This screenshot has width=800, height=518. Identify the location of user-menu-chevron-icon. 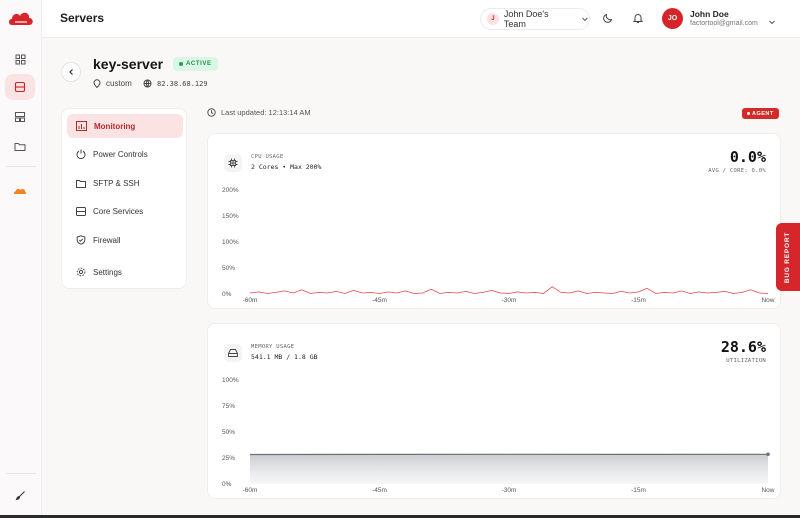
(775, 20).